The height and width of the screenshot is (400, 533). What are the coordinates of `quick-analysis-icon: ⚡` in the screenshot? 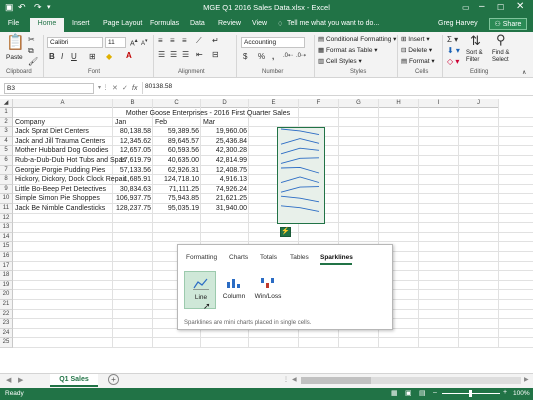 It's located at (285, 232).